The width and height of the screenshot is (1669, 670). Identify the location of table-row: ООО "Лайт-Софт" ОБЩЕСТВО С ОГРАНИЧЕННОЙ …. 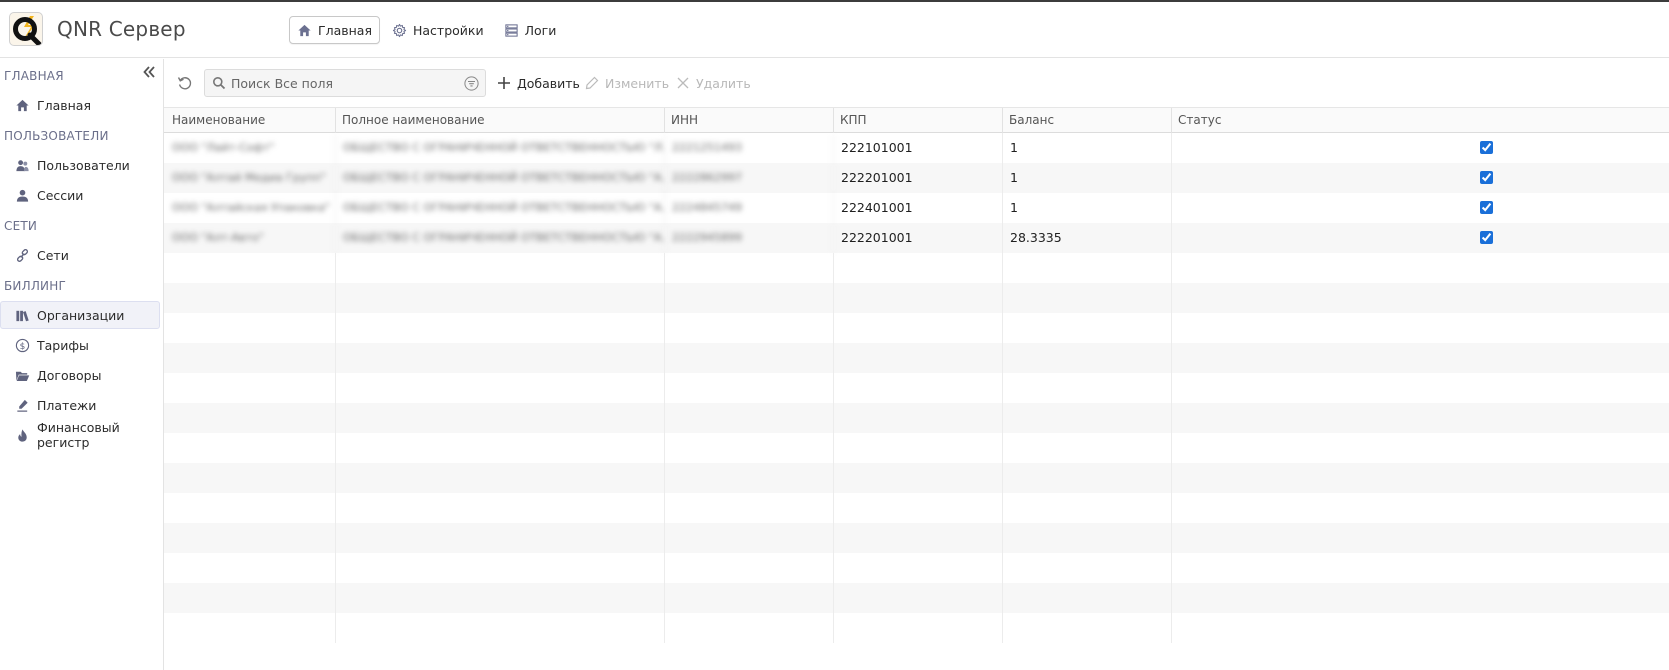
(916, 148).